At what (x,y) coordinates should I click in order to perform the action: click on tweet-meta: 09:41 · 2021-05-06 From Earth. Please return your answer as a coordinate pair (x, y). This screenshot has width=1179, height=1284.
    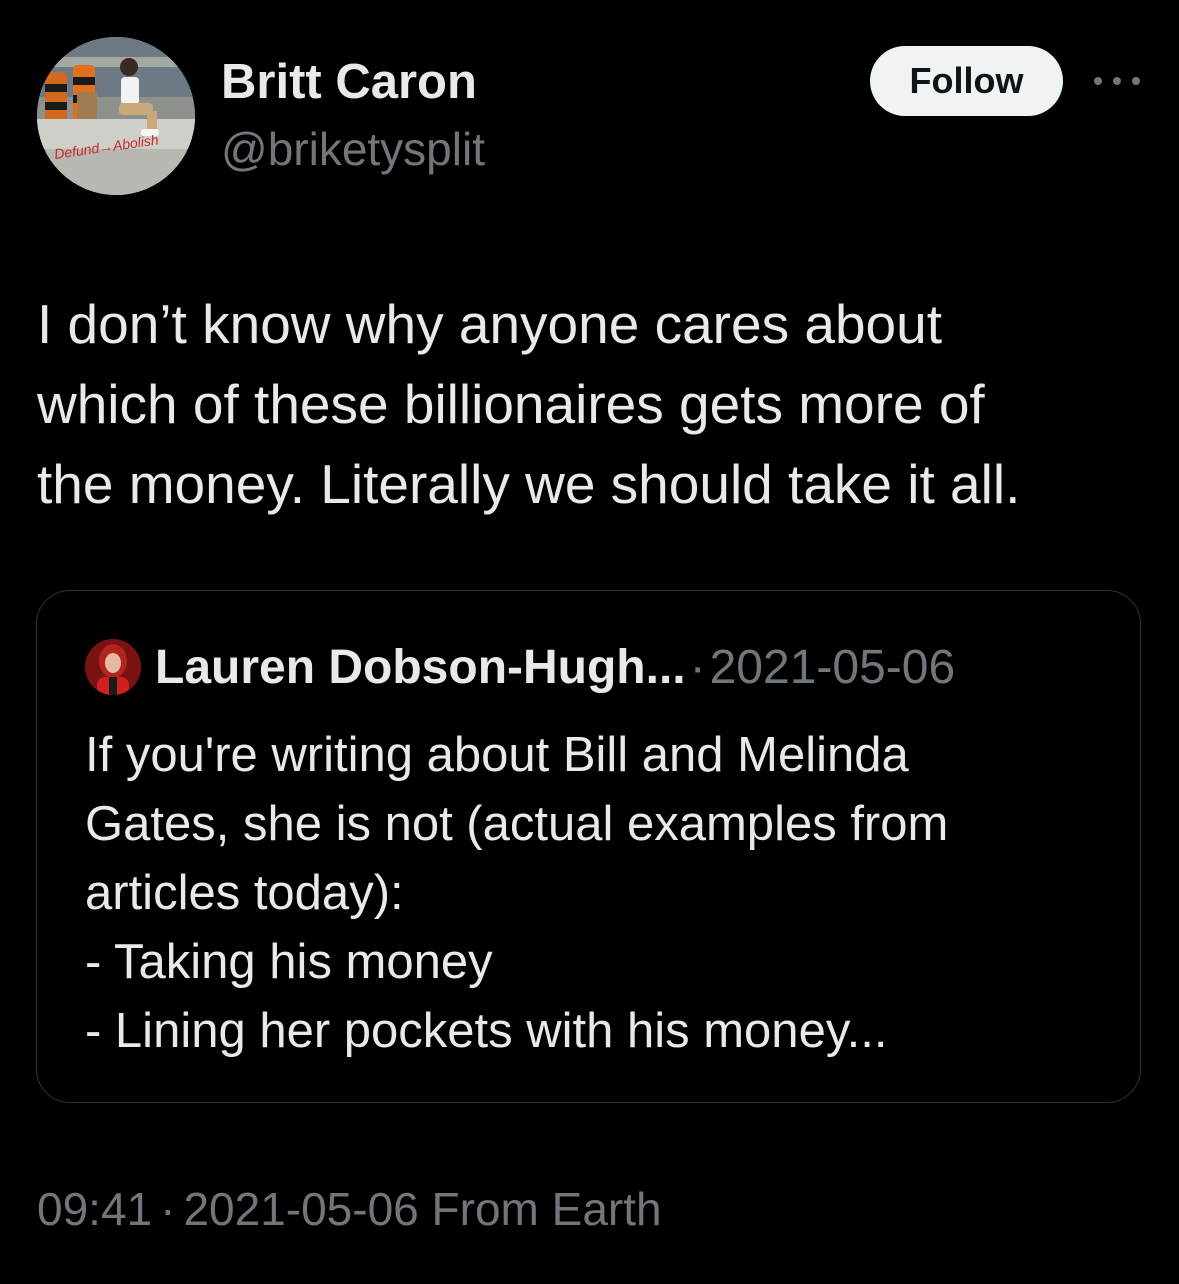
    Looking at the image, I should click on (349, 1209).